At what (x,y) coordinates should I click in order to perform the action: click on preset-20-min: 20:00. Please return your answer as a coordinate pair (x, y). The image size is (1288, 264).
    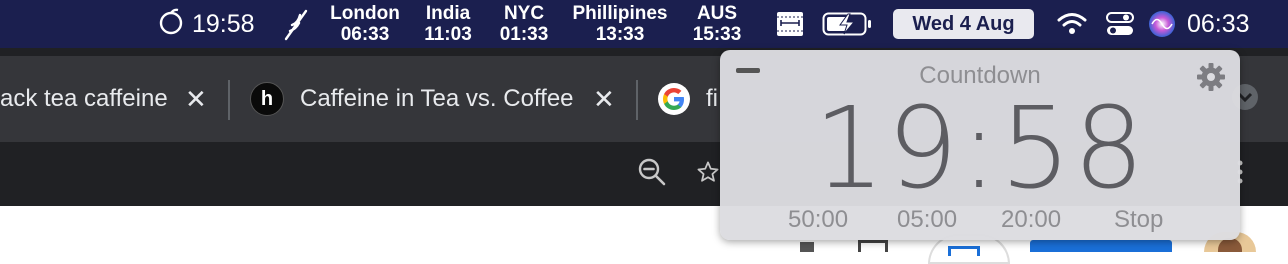
    Looking at the image, I should click on (1031, 220).